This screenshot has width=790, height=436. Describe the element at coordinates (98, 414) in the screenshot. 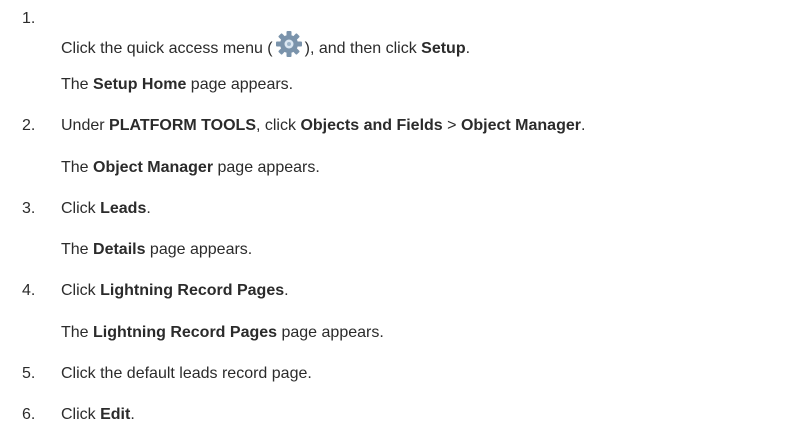

I see `step-instruction: Click Edit.` at that location.